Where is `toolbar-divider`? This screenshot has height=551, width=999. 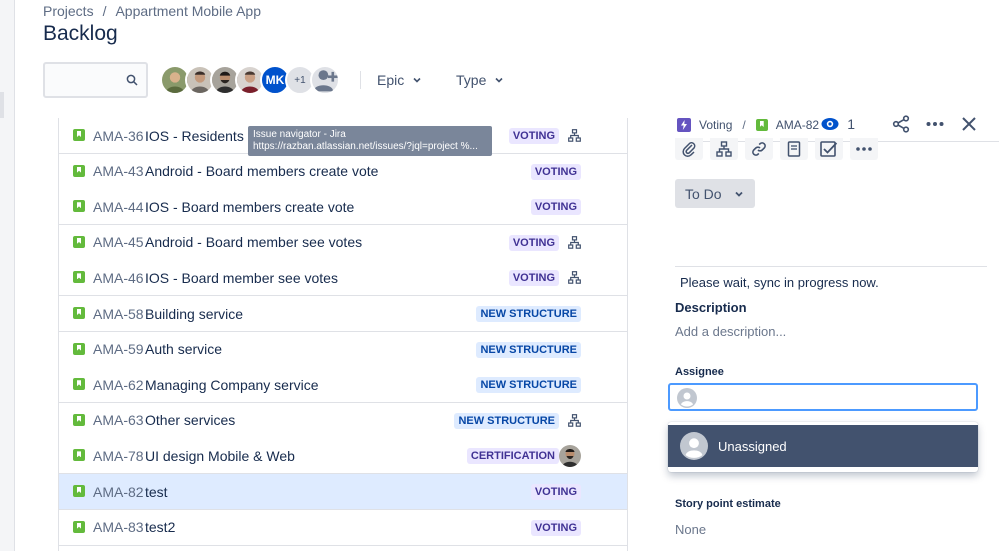
toolbar-divider is located at coordinates (360, 80).